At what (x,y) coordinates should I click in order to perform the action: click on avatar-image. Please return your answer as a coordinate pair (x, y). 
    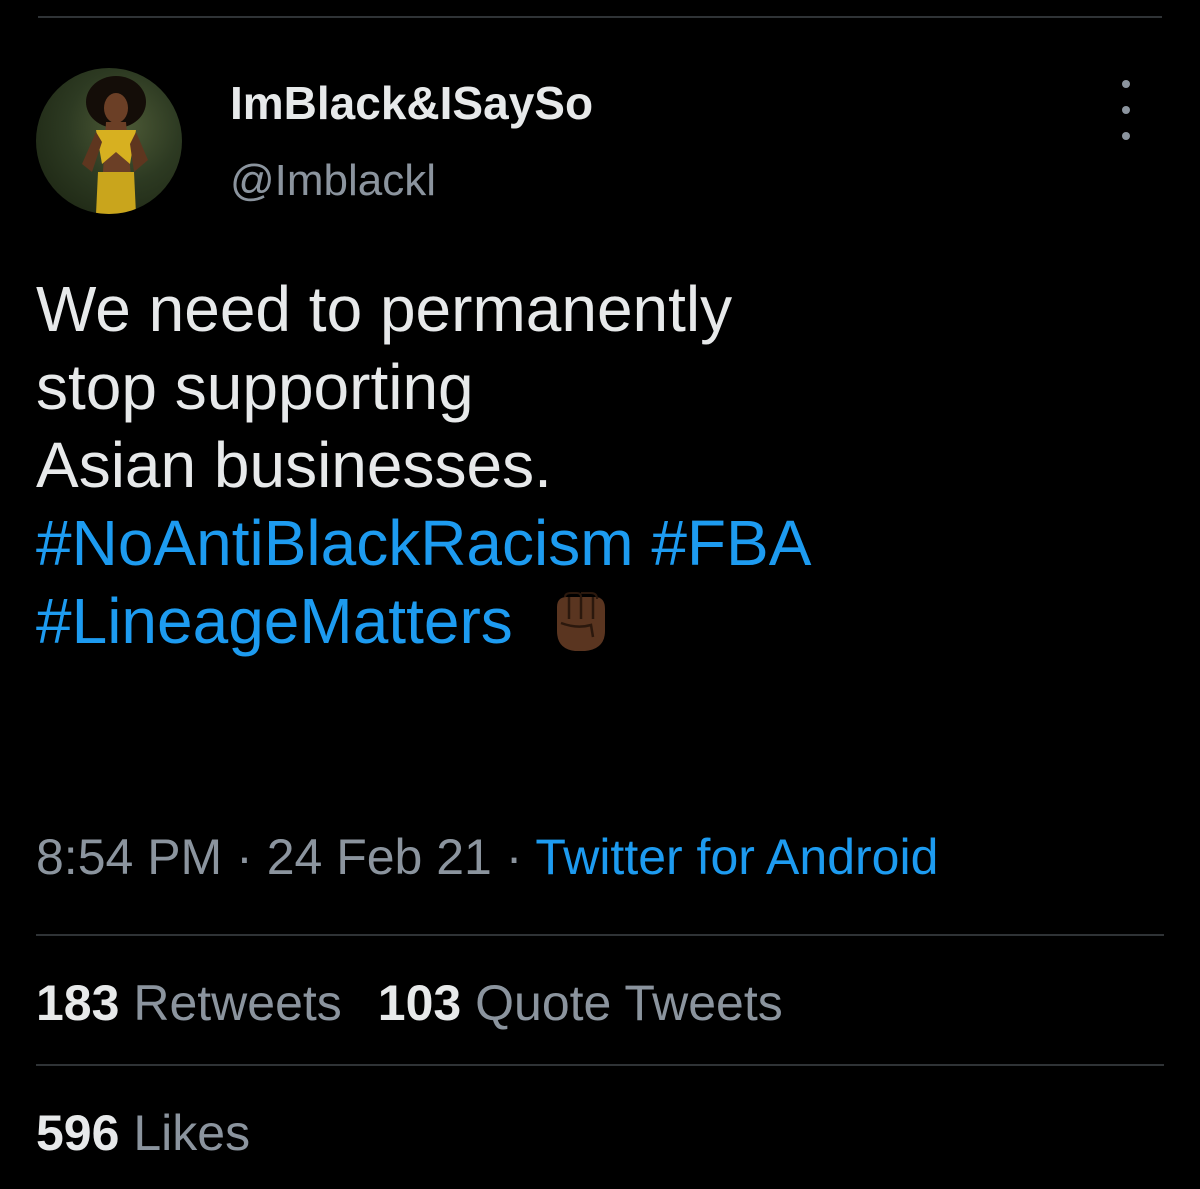
    Looking at the image, I should click on (115, 145).